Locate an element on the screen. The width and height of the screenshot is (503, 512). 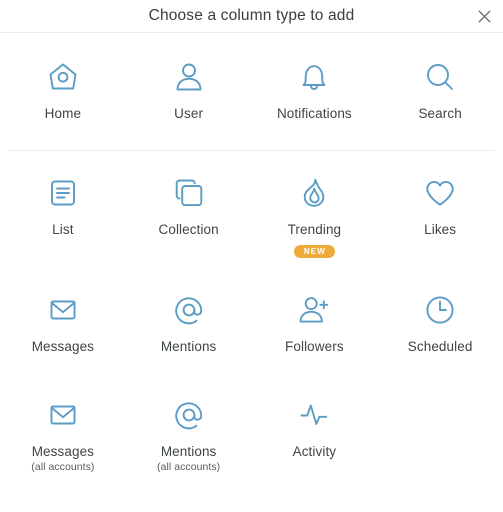
close-button is located at coordinates (484, 16).